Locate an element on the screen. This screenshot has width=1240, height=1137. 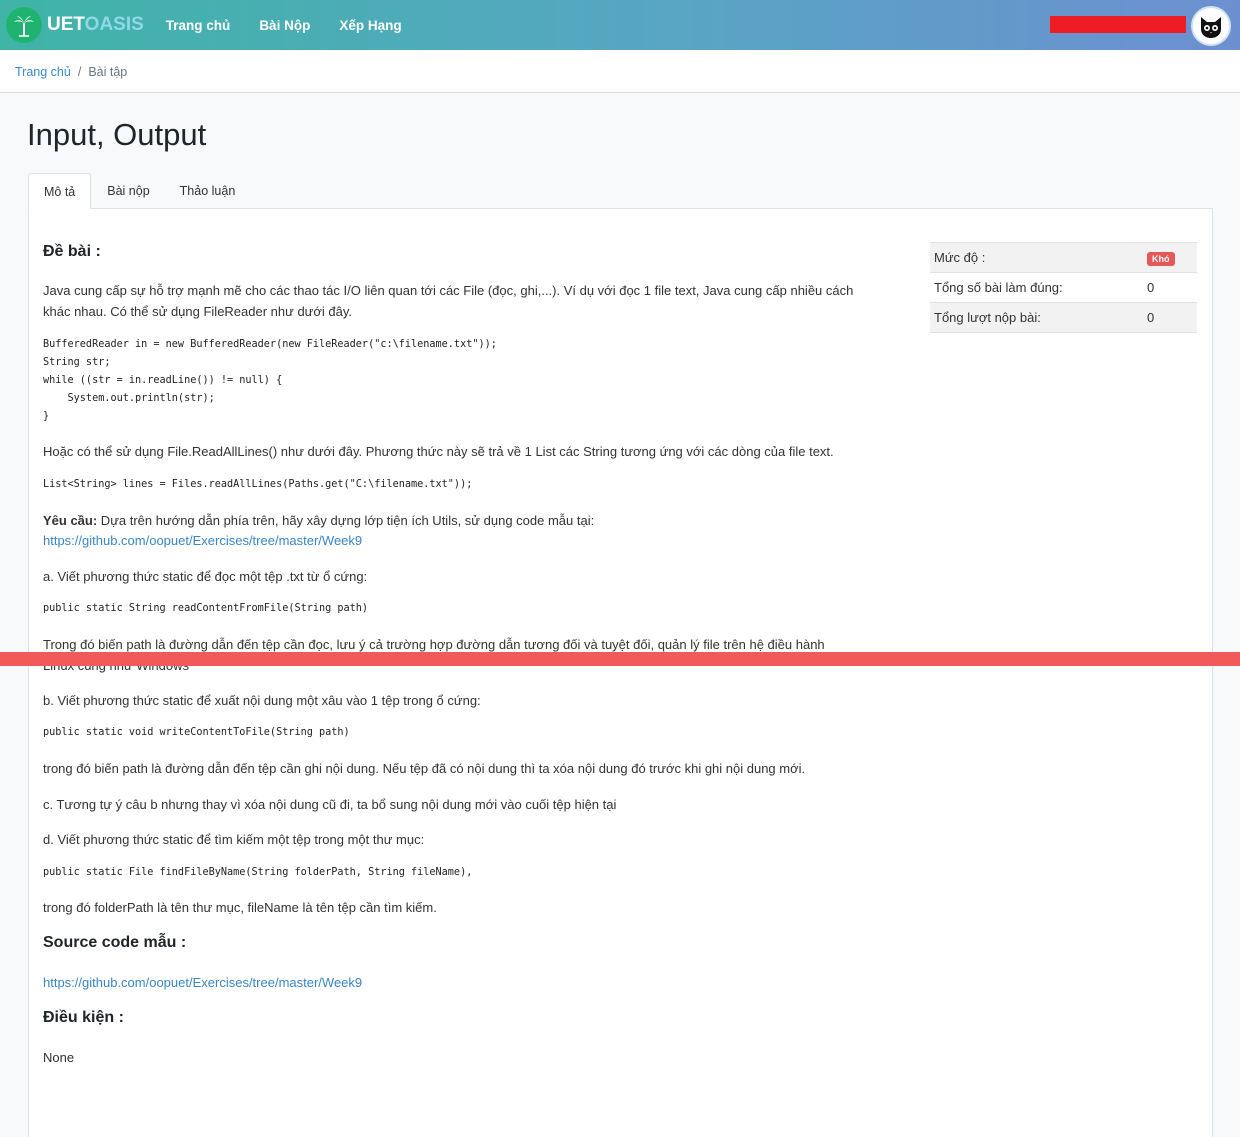
correct-count-row: Tổng số bài làm đúng: 0 is located at coordinates (1063, 288).